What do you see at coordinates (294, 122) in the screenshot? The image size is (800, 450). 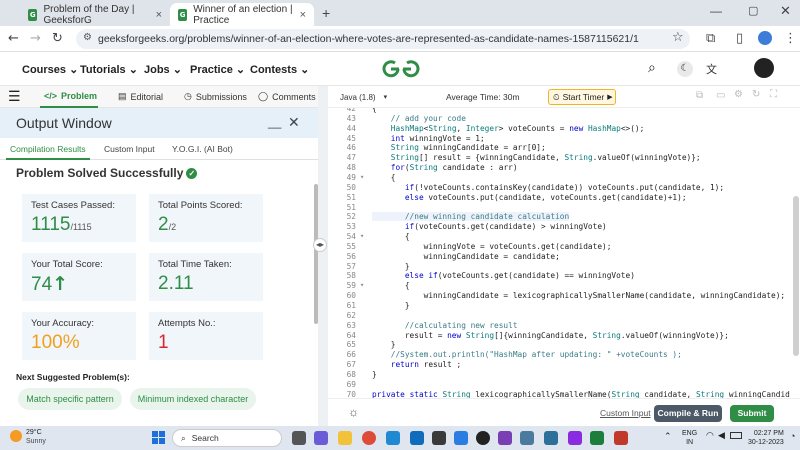 I see `close-panel-icon: ✕` at bounding box center [294, 122].